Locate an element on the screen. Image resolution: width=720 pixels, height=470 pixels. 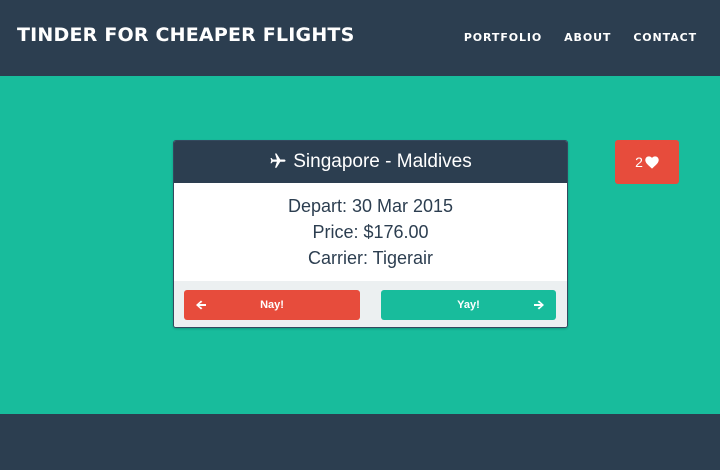
likes-counter-button: 2 is located at coordinates (647, 162).